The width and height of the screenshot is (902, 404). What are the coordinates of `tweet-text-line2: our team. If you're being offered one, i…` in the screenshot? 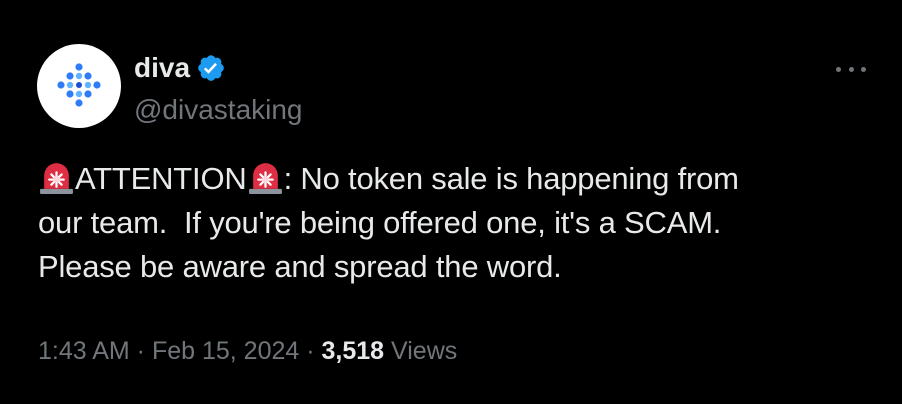 It's located at (380, 222).